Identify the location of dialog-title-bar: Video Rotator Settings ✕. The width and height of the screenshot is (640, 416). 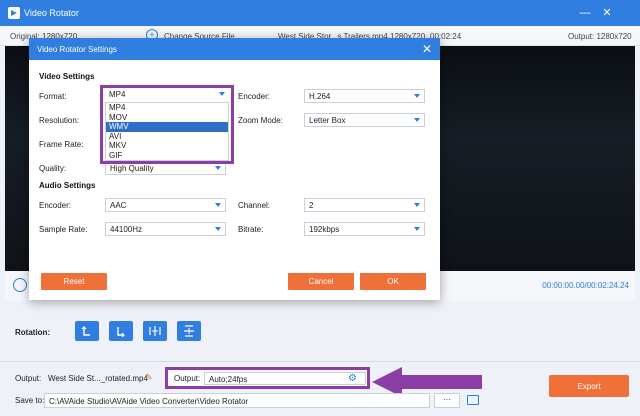
(234, 49).